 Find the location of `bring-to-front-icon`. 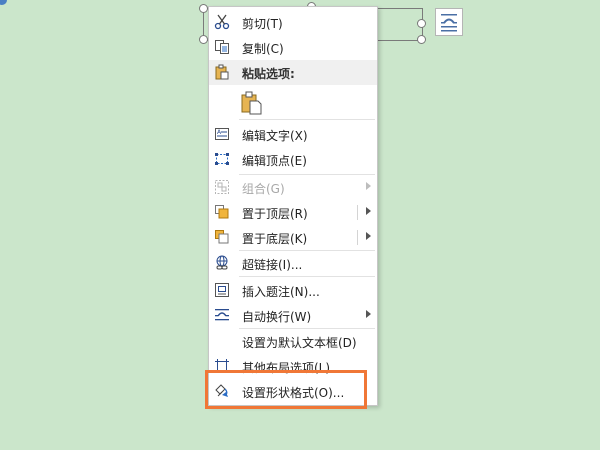

bring-to-front-icon is located at coordinates (222, 212).